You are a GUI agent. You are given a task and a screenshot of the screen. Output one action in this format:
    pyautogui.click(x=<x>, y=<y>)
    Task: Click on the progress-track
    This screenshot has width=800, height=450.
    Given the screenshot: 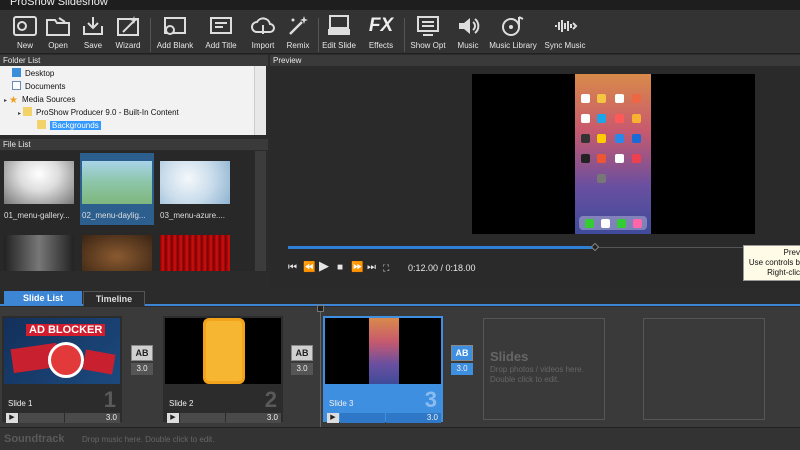 What is the action you would take?
    pyautogui.click(x=671, y=247)
    